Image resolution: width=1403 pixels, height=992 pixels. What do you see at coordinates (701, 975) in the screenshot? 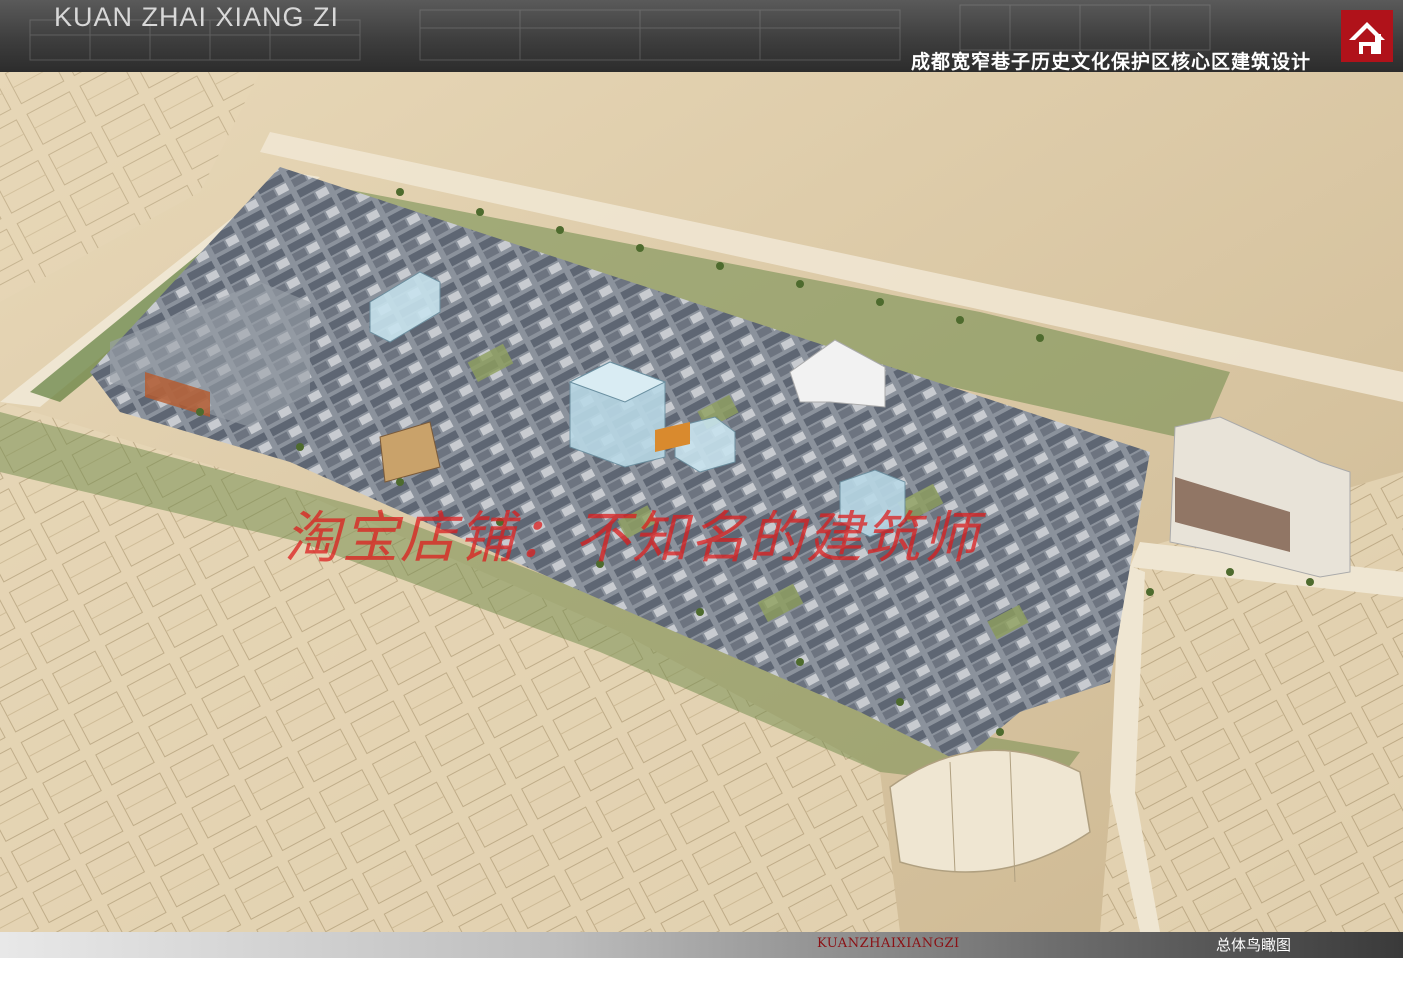
I see `bottom-margin` at bounding box center [701, 975].